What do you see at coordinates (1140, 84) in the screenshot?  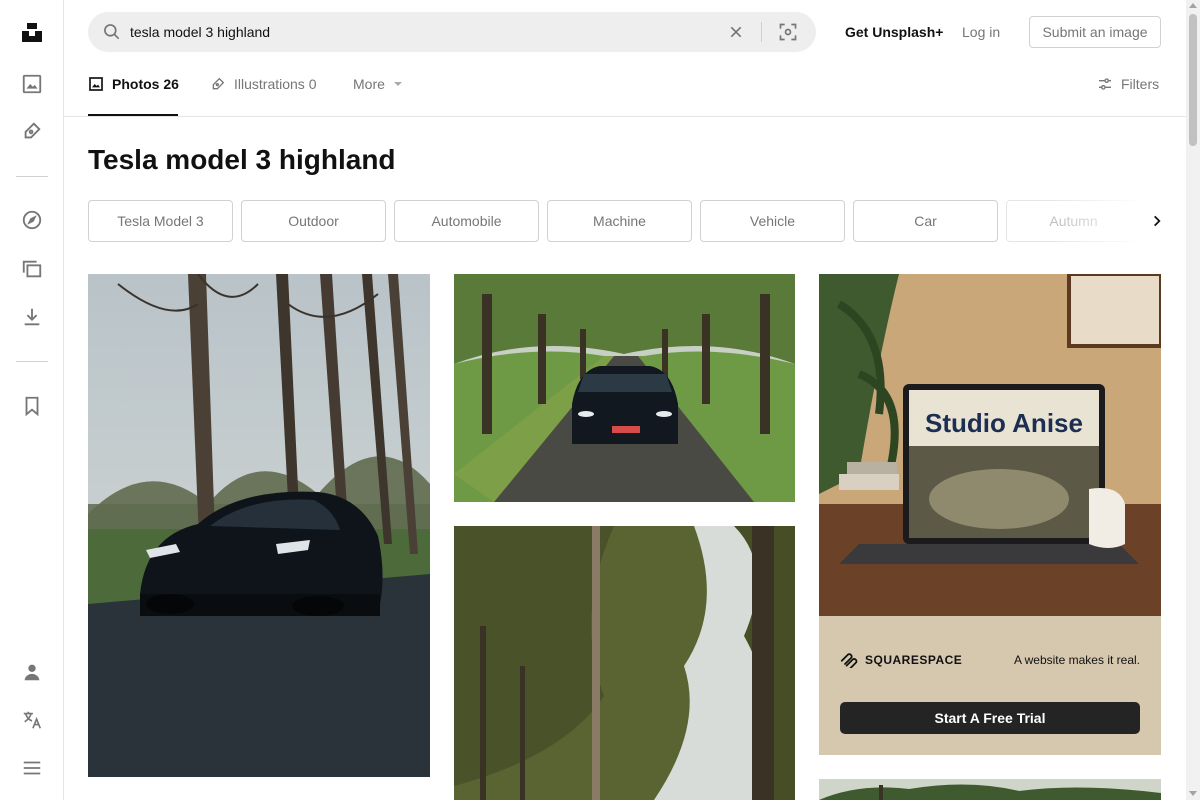 I see `filters-label: Filters` at bounding box center [1140, 84].